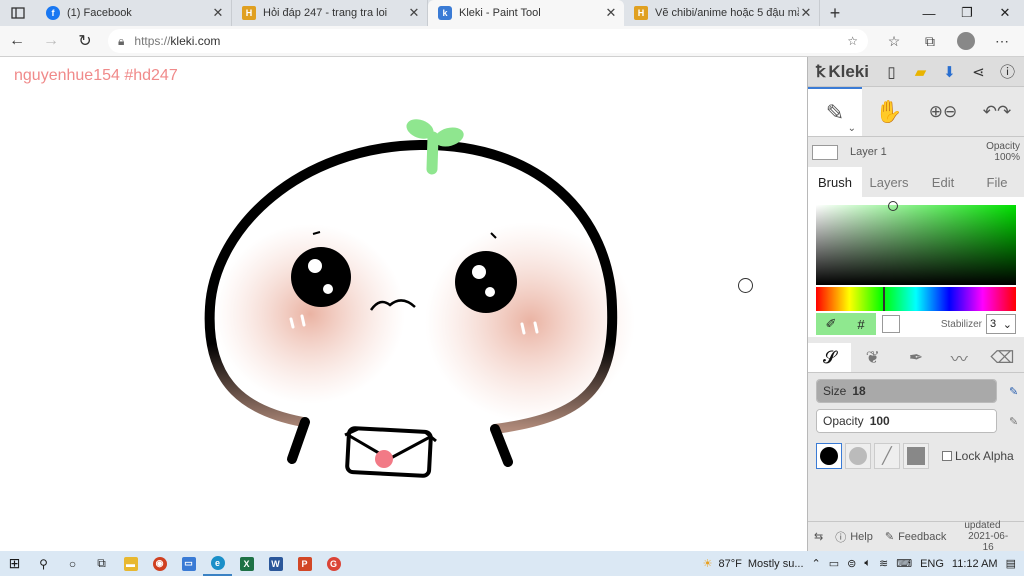 This screenshot has height=576, width=1024. I want to click on size-slider: Size 18, so click(906, 391).